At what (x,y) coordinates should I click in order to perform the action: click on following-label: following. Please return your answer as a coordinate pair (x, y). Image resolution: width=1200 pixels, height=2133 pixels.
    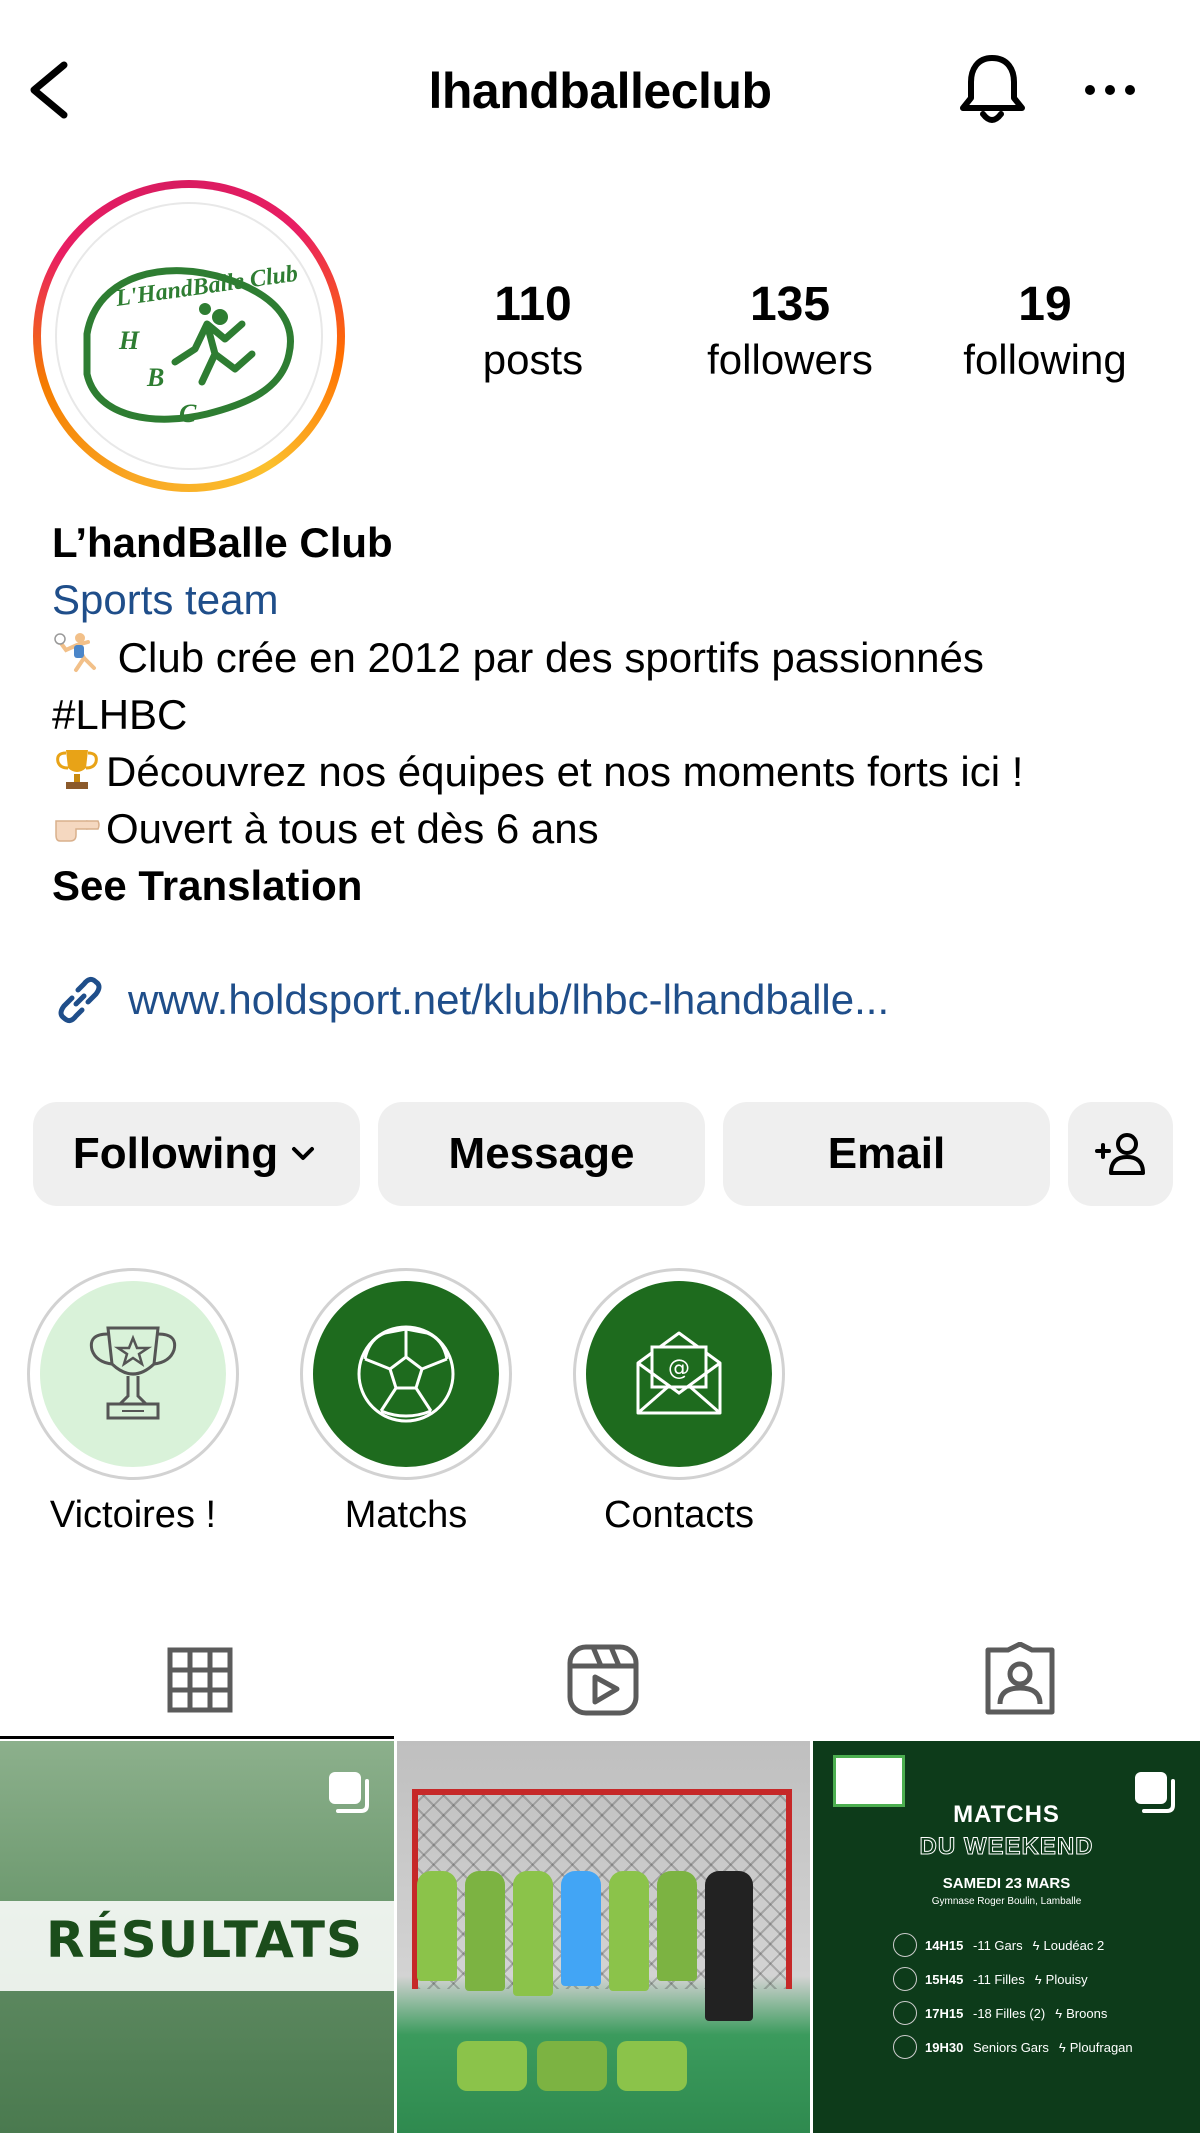
    Looking at the image, I should click on (1045, 359).